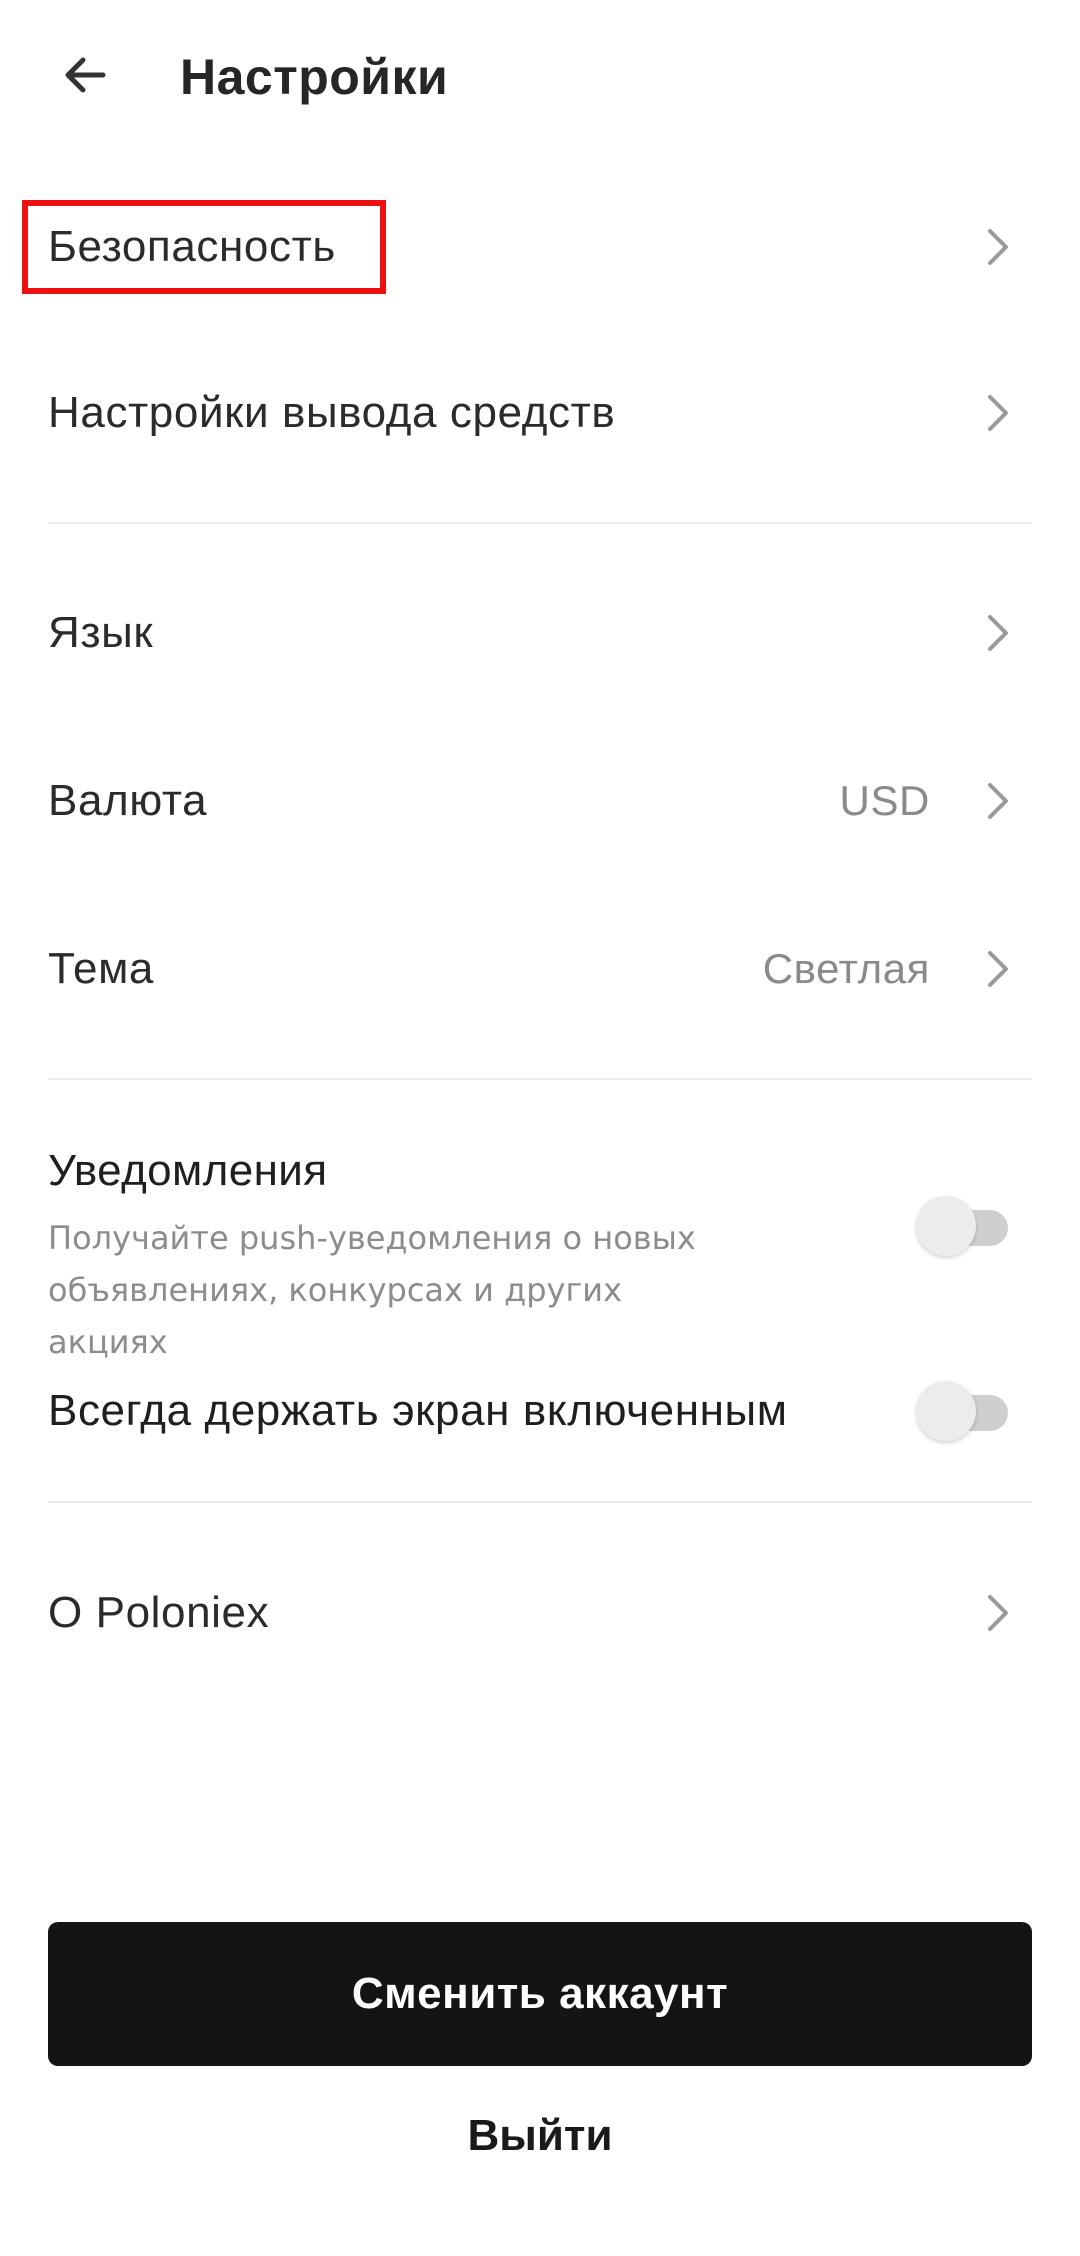 The height and width of the screenshot is (2256, 1080). I want to click on settings-item-label: Язык, so click(101, 632).